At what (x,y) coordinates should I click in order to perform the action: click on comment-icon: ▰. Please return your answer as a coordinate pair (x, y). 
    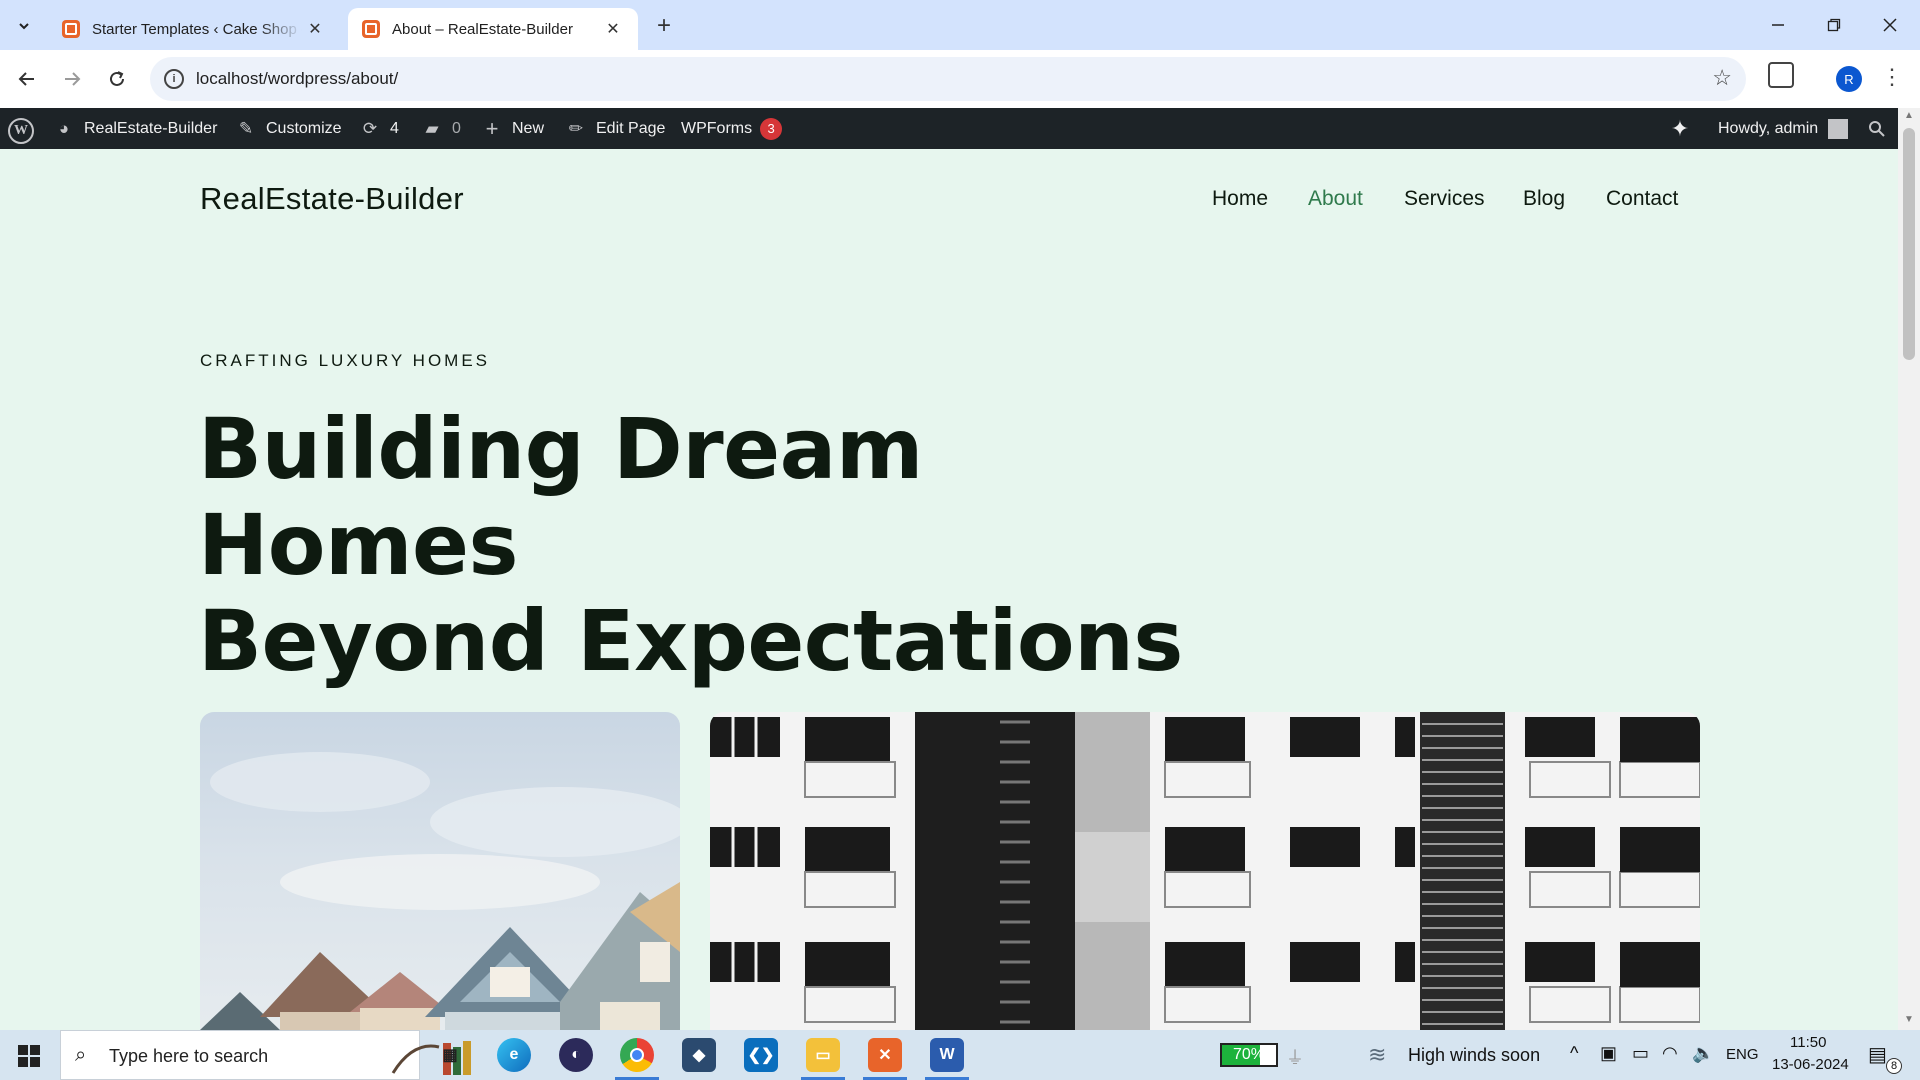
    Looking at the image, I should click on (432, 128).